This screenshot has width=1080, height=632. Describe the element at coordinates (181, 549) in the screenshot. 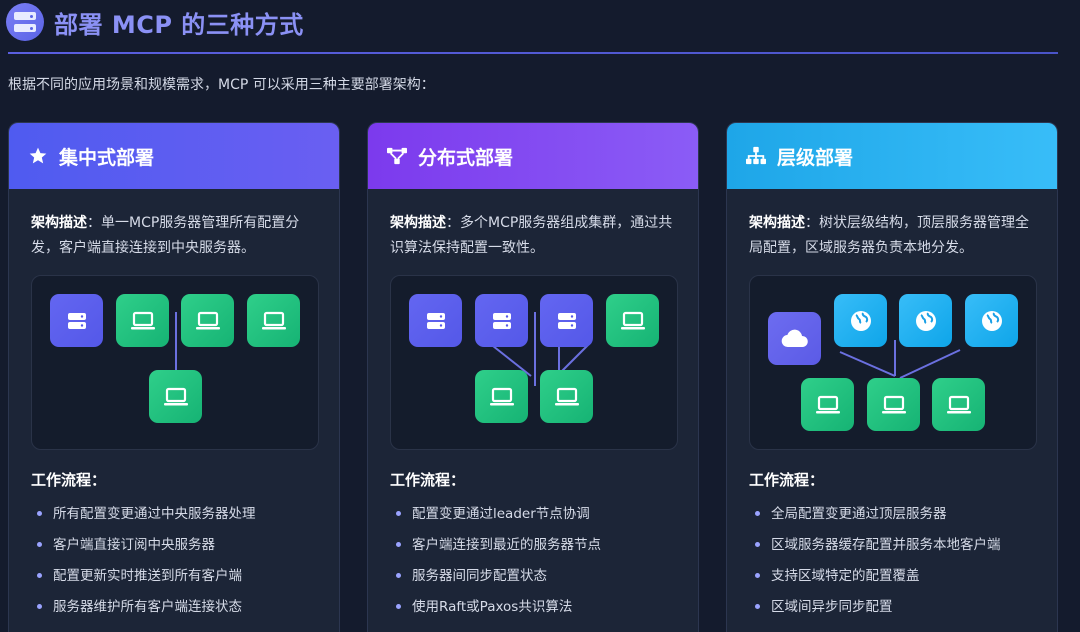

I see `list-item: 客户端直接订阅中央服务器` at that location.